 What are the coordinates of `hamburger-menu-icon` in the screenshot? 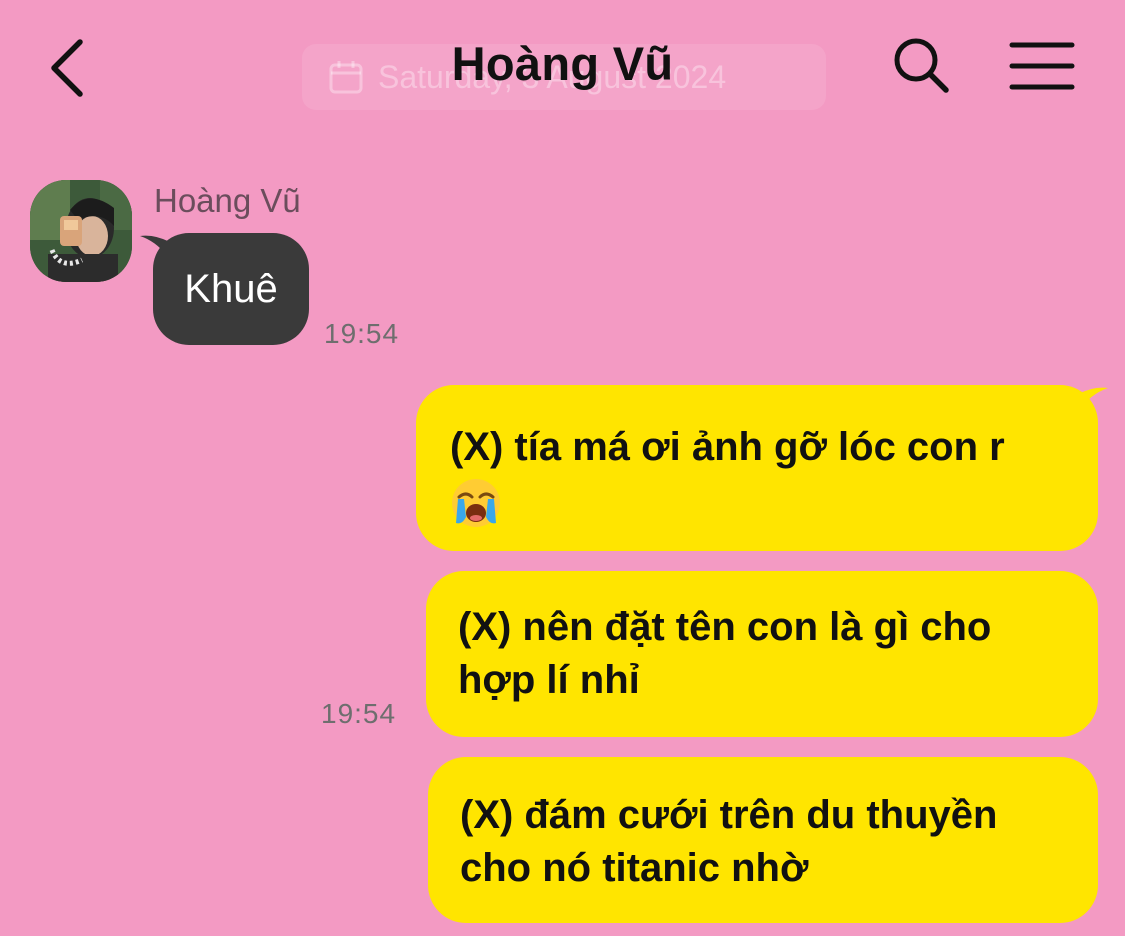 It's located at (1042, 66).